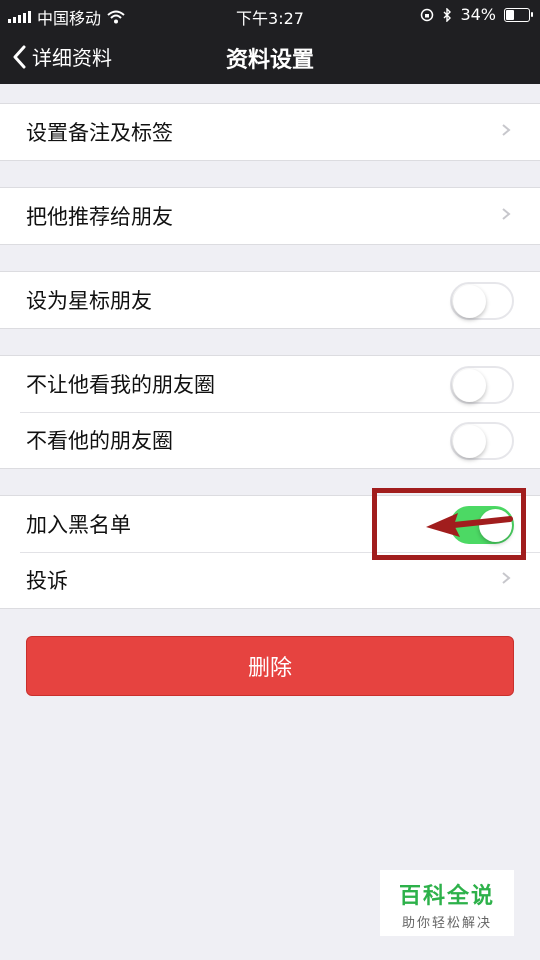 The image size is (540, 960). What do you see at coordinates (47, 581) in the screenshot?
I see `row-label: 投诉` at bounding box center [47, 581].